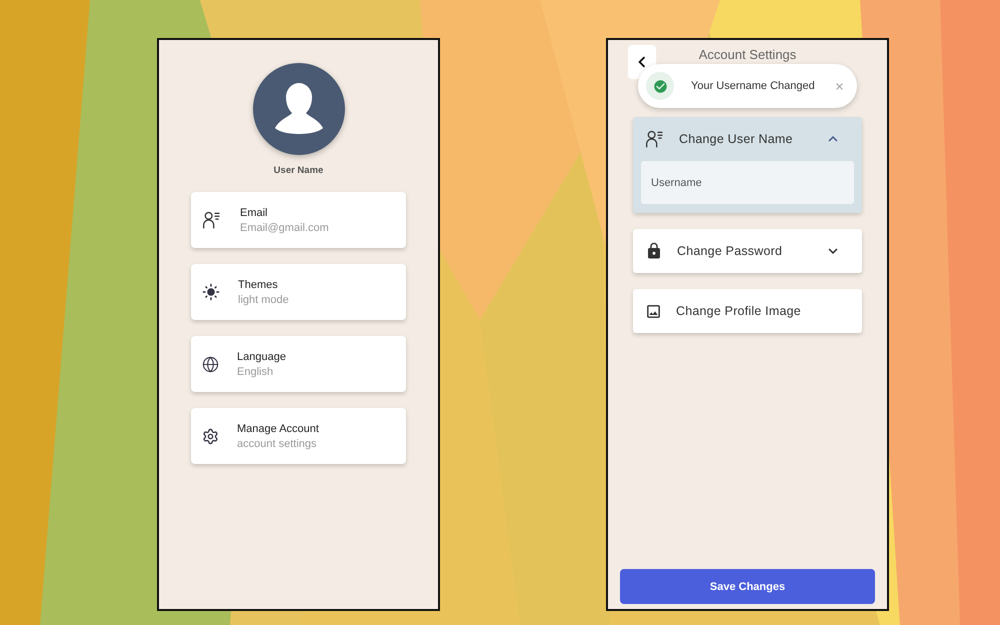  I want to click on lock-icon, so click(654, 251).